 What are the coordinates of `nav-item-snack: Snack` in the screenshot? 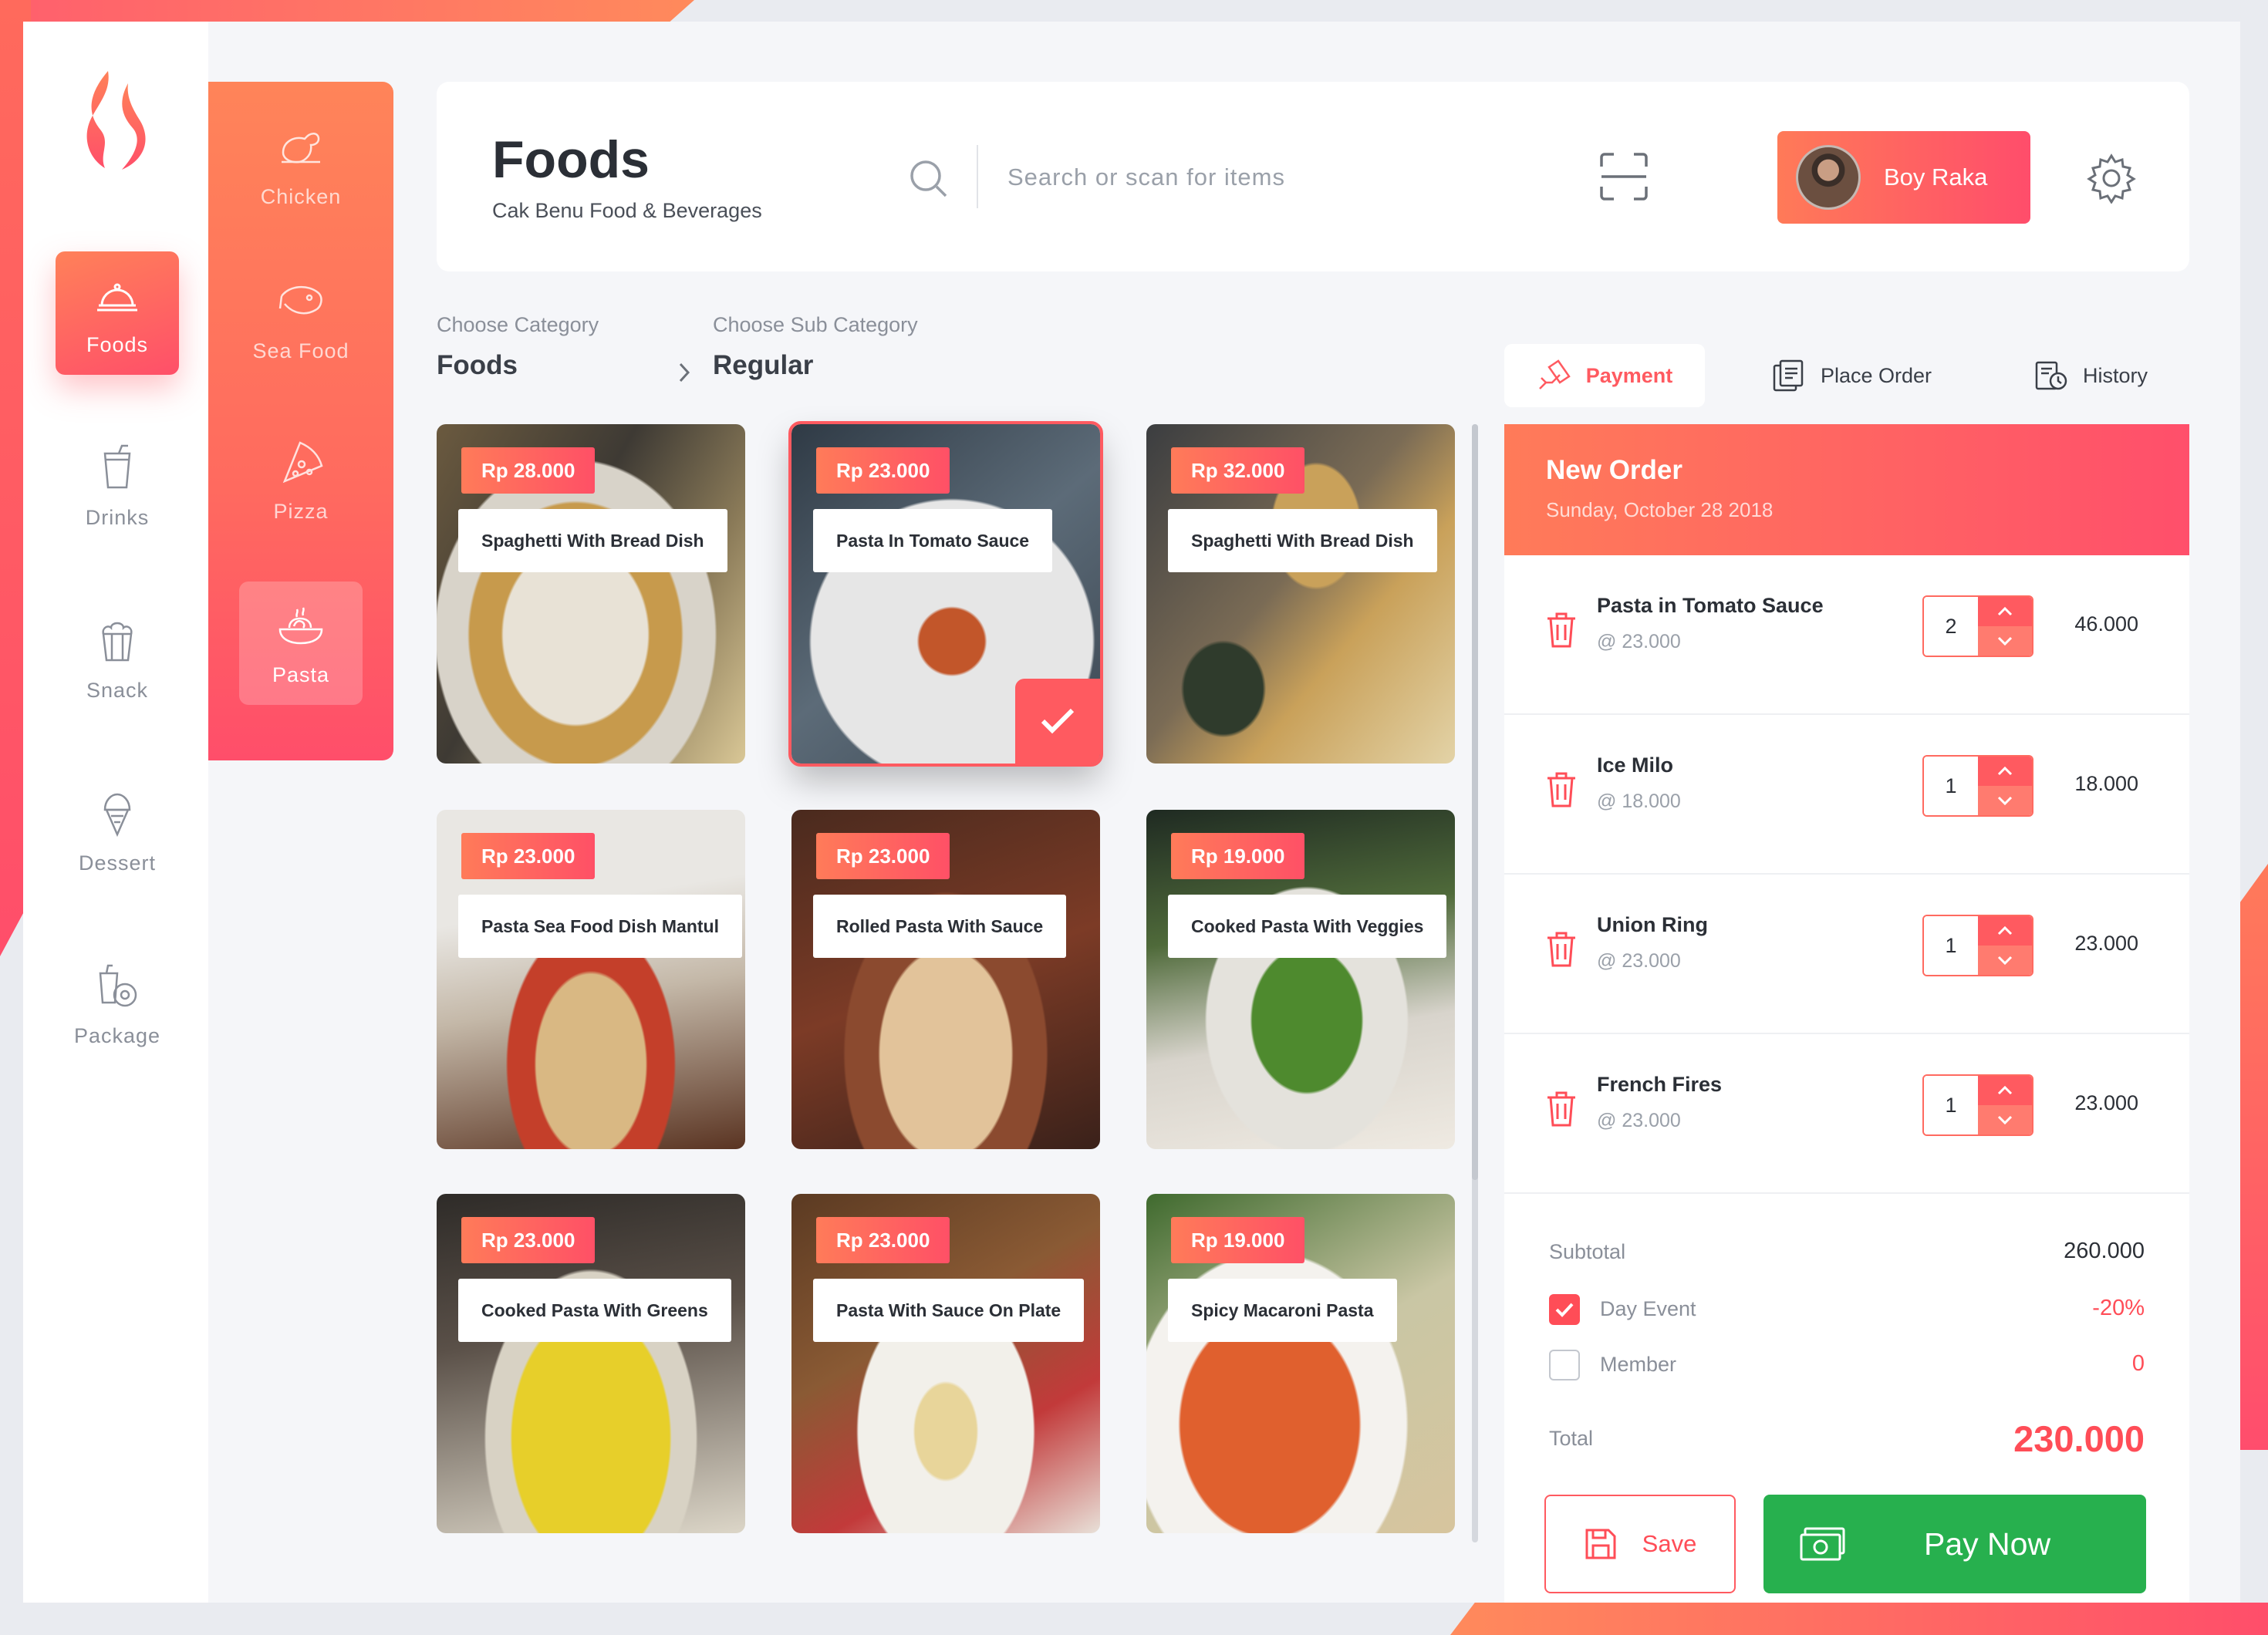 It's located at (117, 658).